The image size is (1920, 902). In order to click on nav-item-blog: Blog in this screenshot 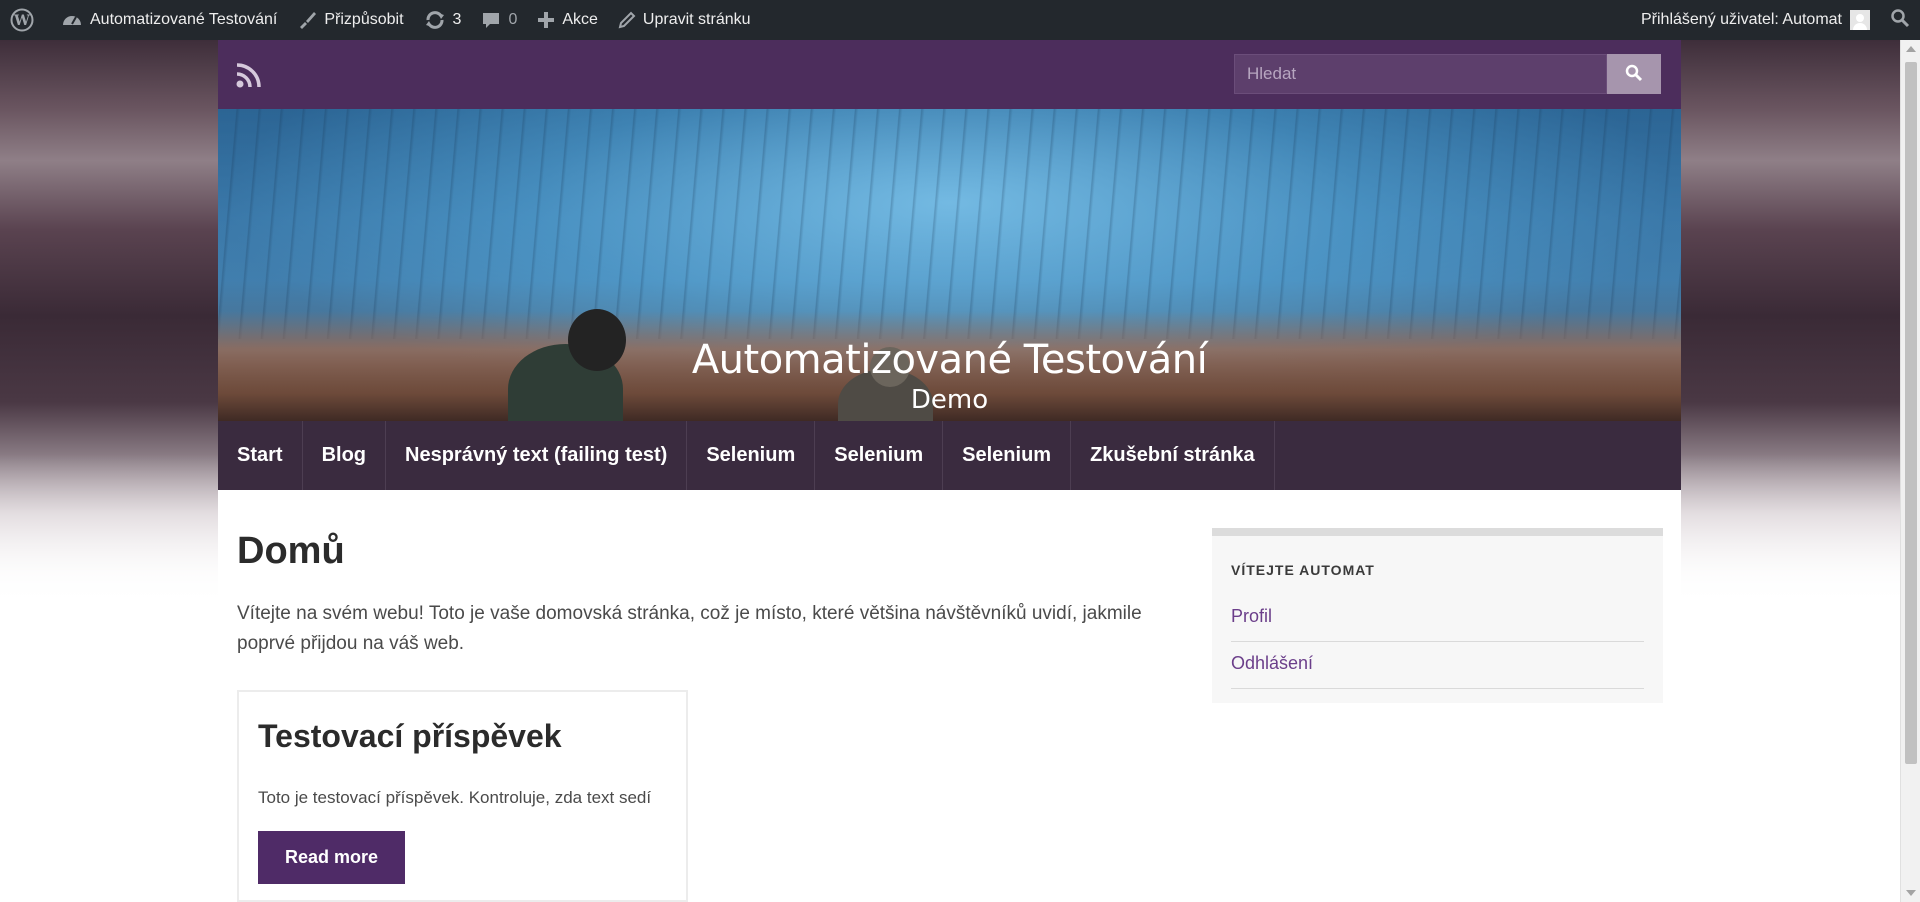, I will do `click(345, 455)`.